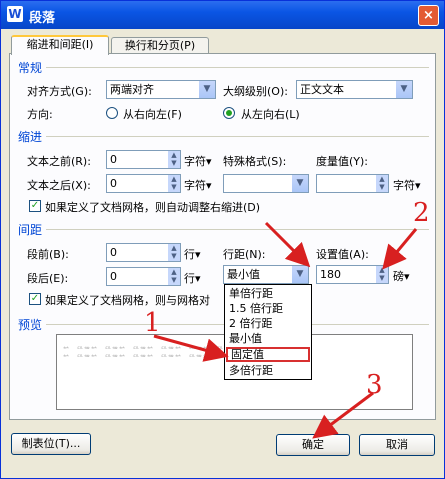 This screenshot has width=445, height=479. I want to click on measure-label: 度量值(Y):, so click(342, 161).